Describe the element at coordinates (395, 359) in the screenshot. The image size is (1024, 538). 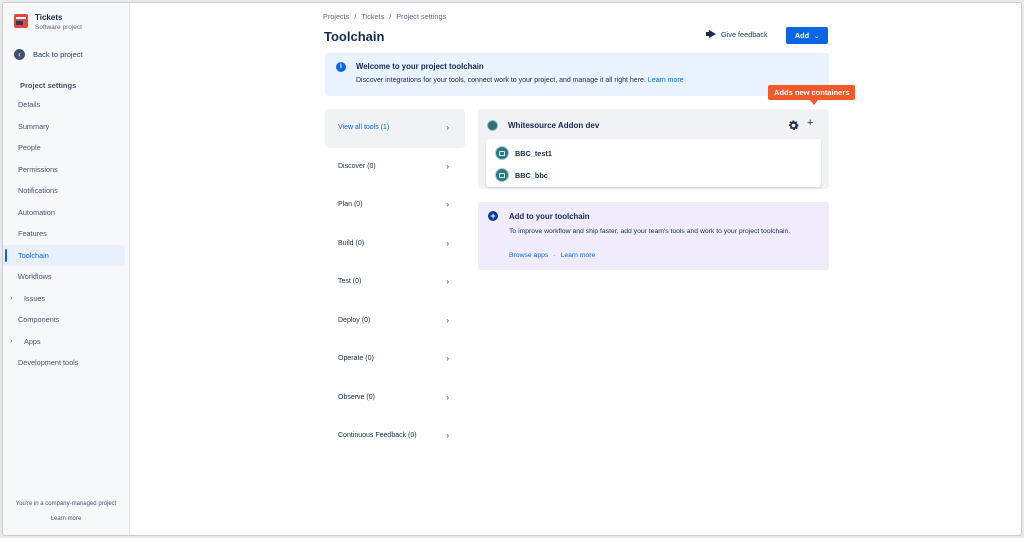
I see `category-operate: Operate (0) ›` at that location.